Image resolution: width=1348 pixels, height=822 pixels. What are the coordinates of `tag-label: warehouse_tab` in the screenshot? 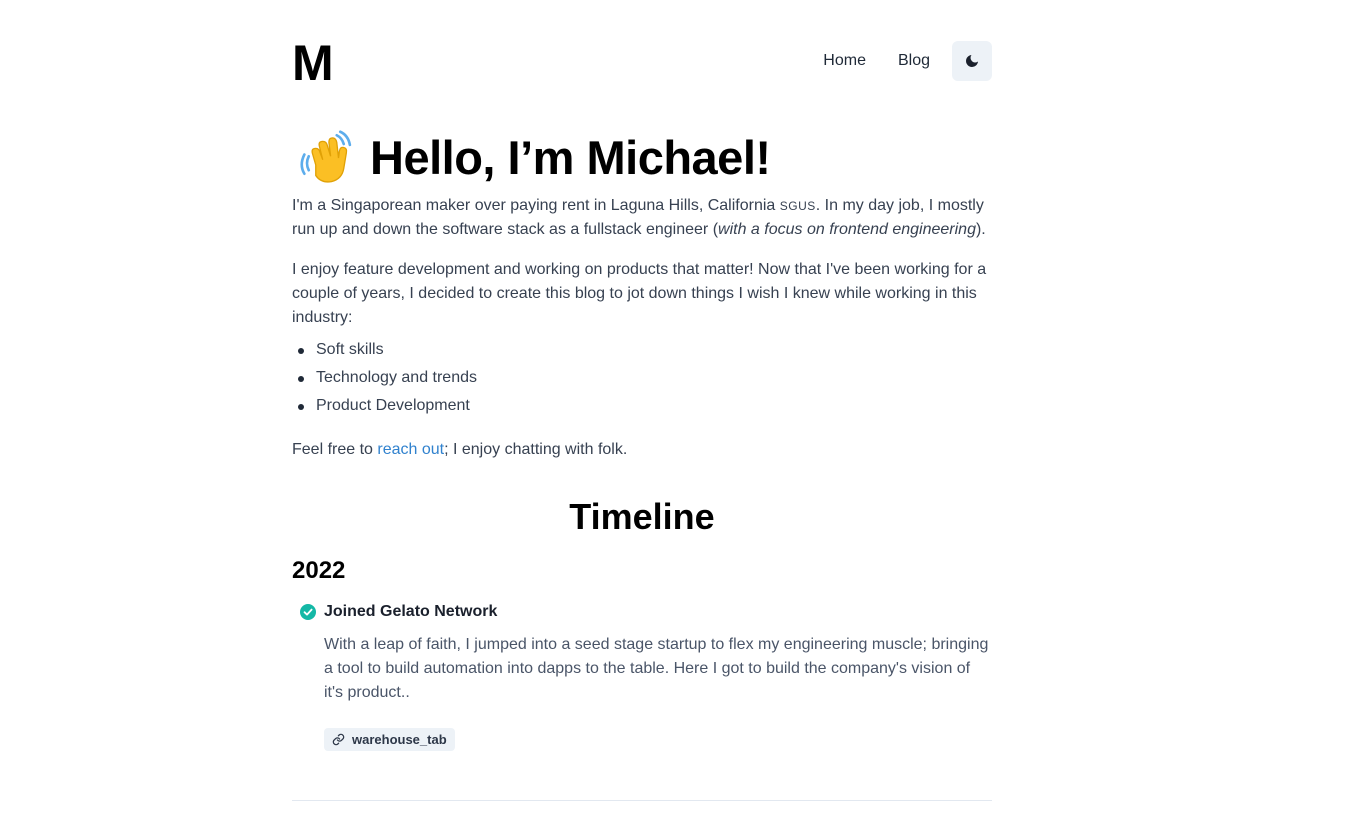 It's located at (399, 739).